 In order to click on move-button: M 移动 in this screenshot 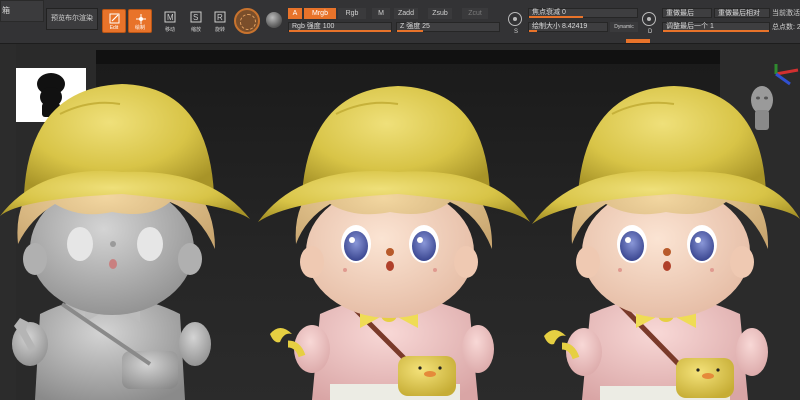, I will do `click(170, 21)`.